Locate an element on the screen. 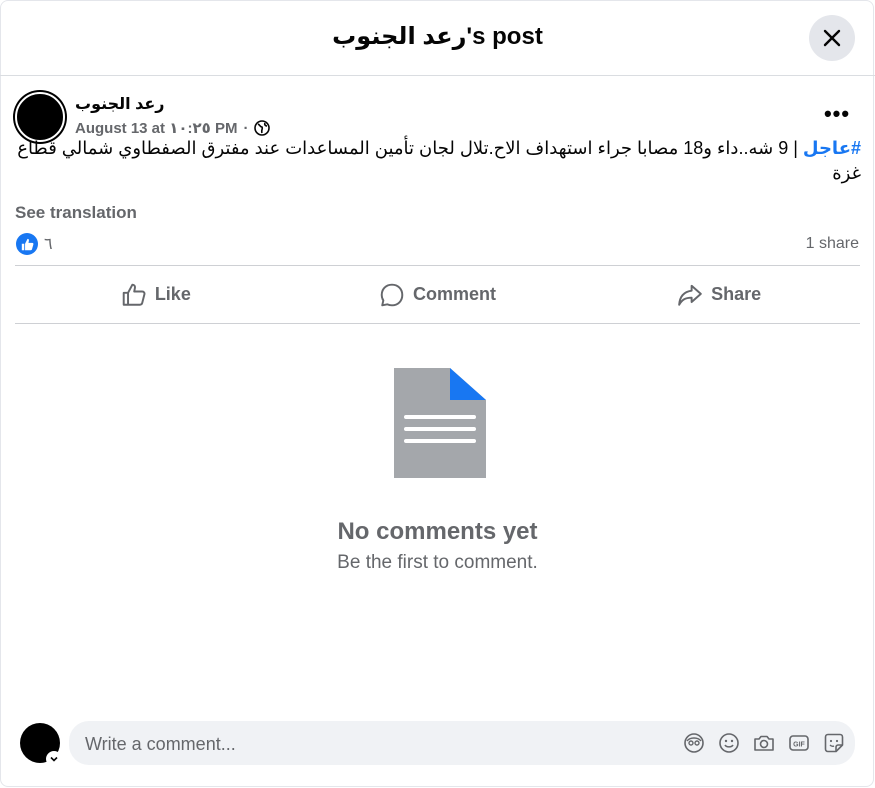 The width and height of the screenshot is (875, 788). post-timestamp: August 13 at ١٠:٢٥ PM is located at coordinates (156, 128).